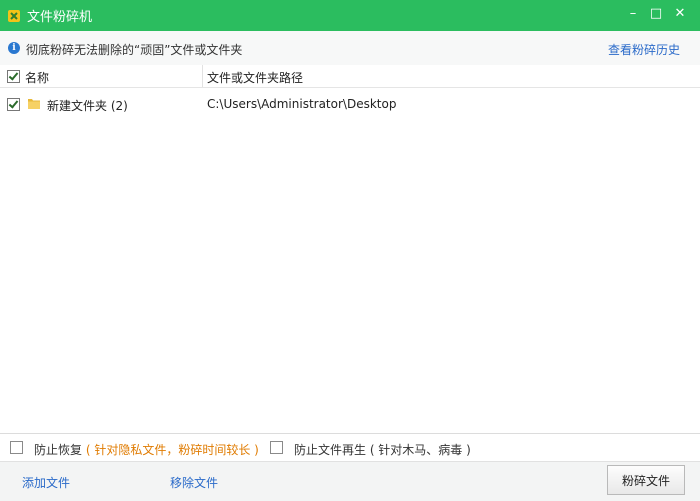 This screenshot has height=501, width=700. I want to click on select-all-checkbox, so click(13, 76).